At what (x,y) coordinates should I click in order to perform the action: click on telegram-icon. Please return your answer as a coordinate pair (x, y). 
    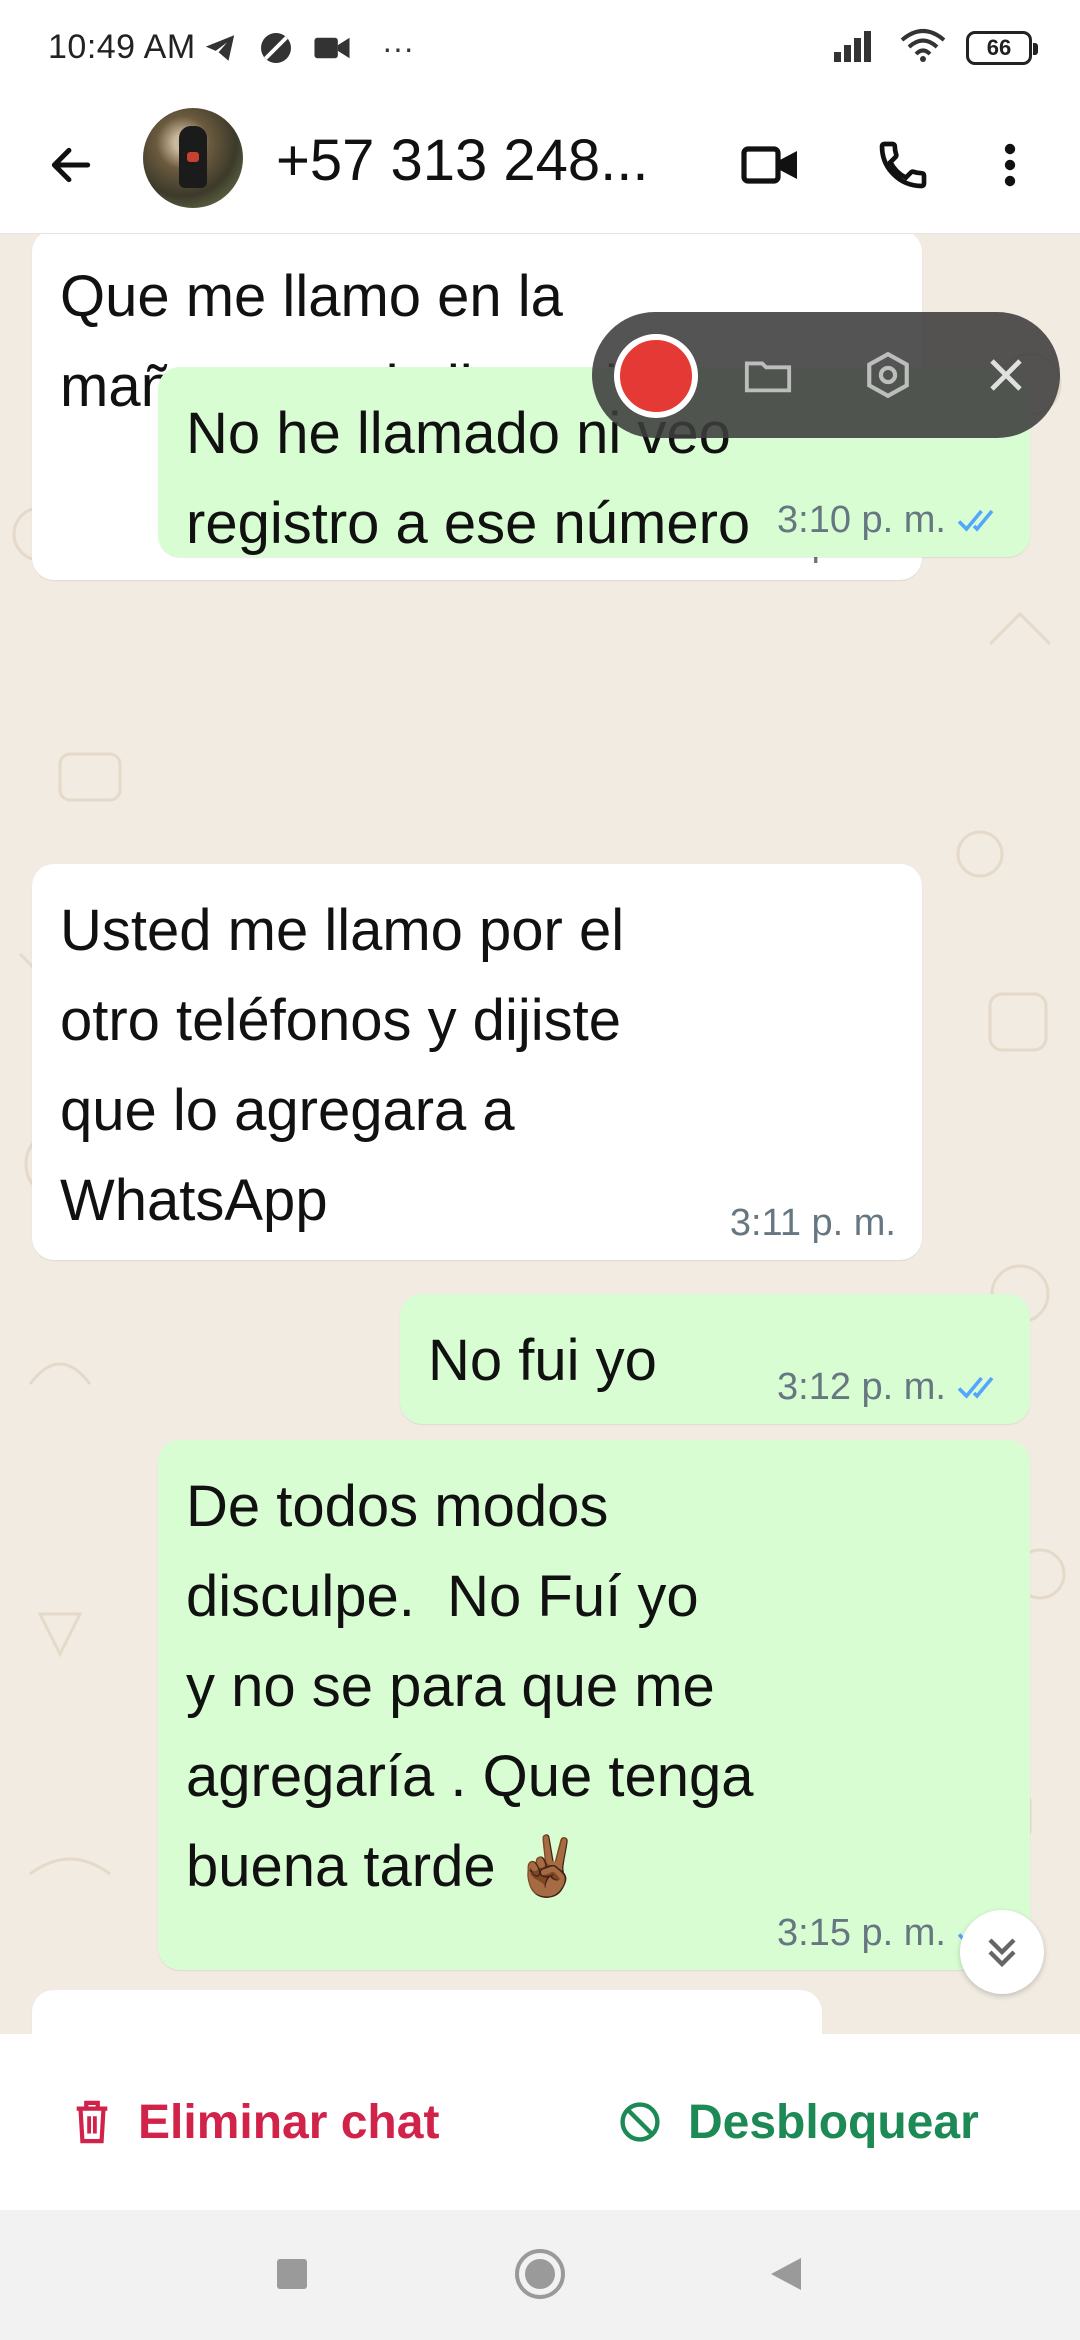
    Looking at the image, I should click on (220, 48).